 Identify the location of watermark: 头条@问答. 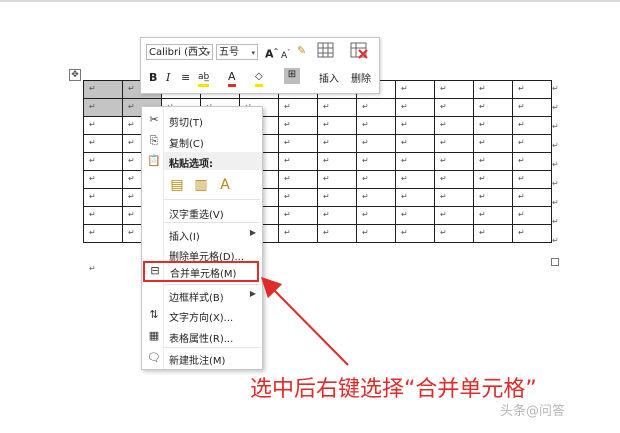
(533, 411).